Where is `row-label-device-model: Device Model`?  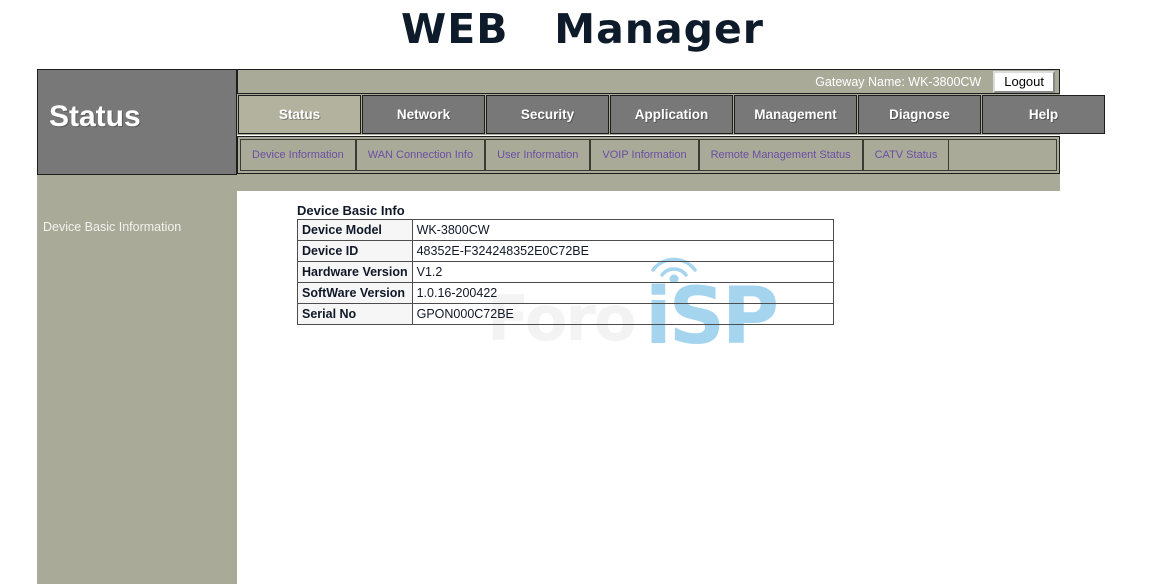
row-label-device-model: Device Model is located at coordinates (355, 230).